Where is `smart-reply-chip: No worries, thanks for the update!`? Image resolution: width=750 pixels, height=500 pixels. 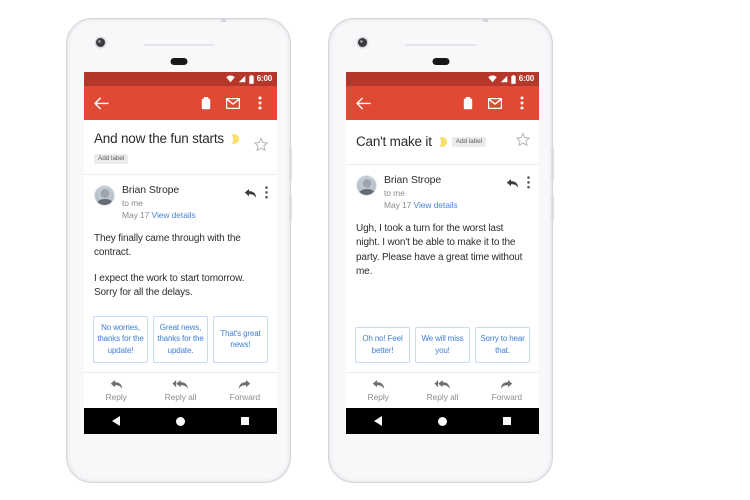
smart-reply-chip: No worries, thanks for the update! is located at coordinates (120, 339).